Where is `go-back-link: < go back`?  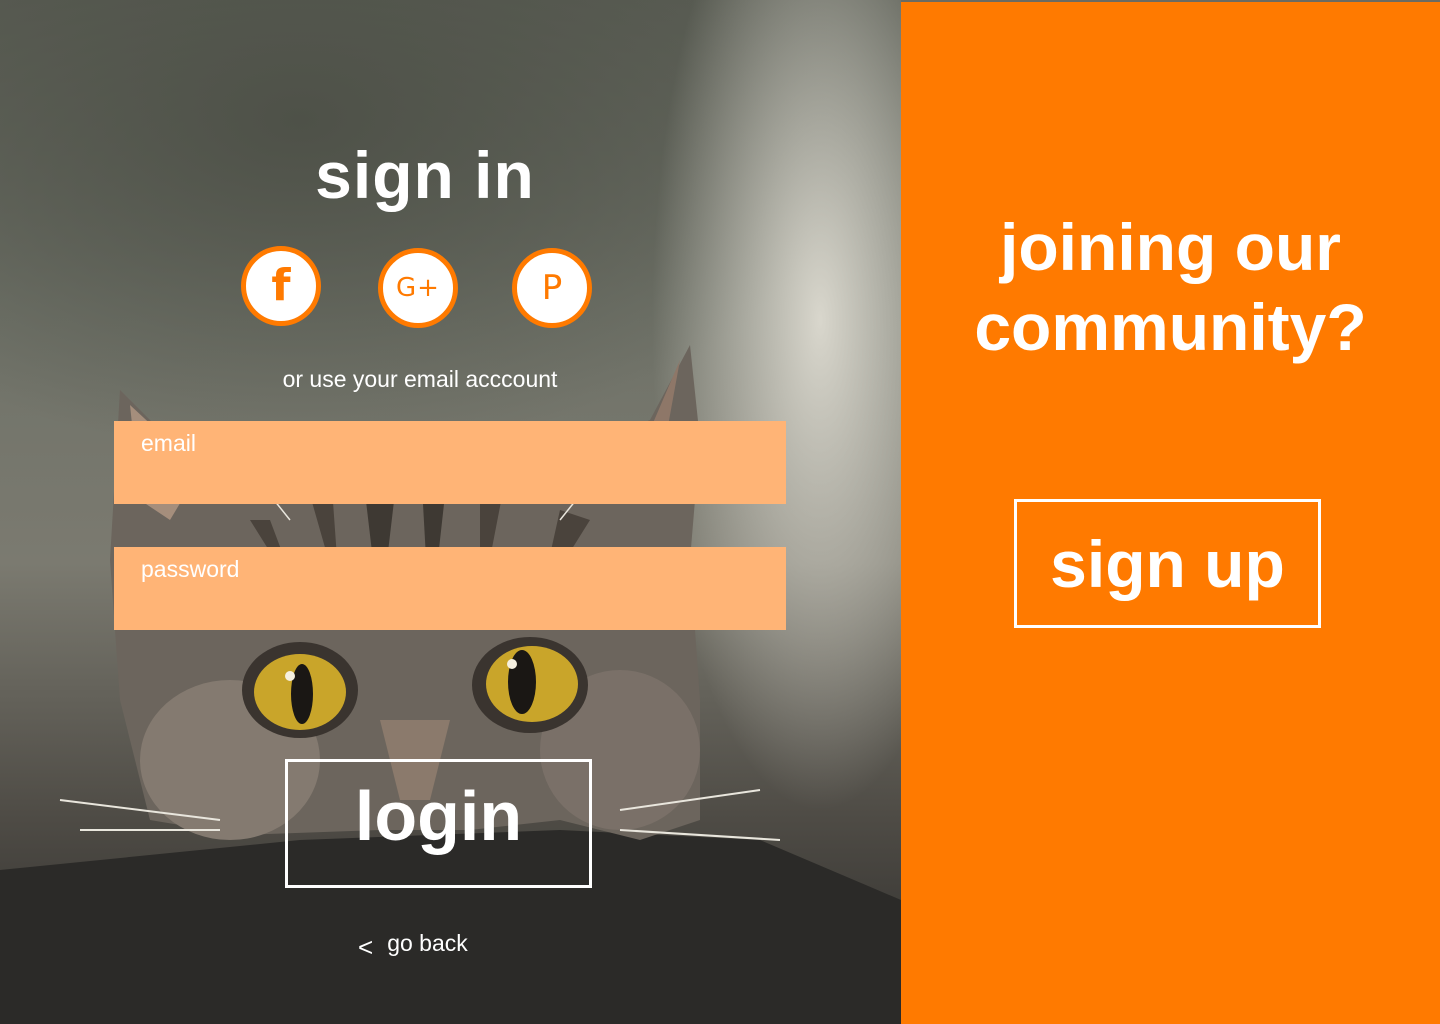 go-back-link: < go back is located at coordinates (413, 946).